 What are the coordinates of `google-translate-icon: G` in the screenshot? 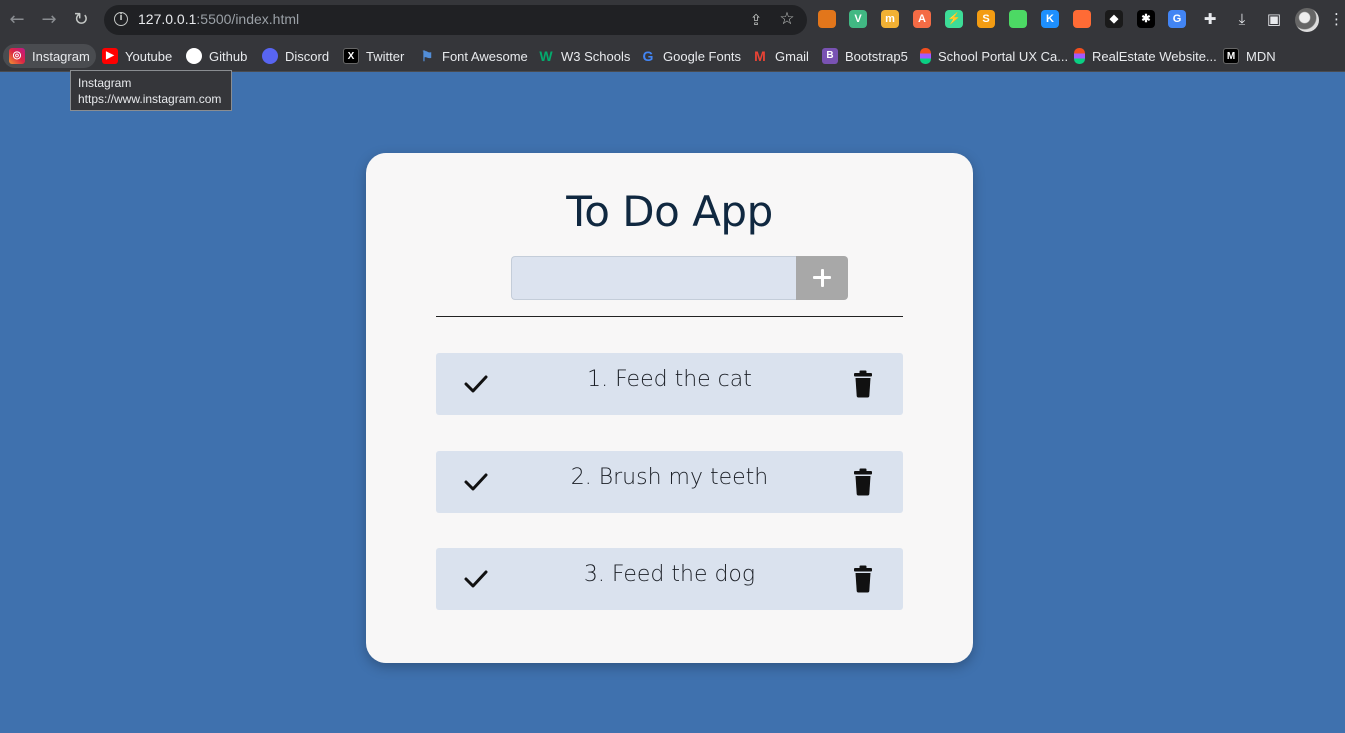 It's located at (1177, 19).